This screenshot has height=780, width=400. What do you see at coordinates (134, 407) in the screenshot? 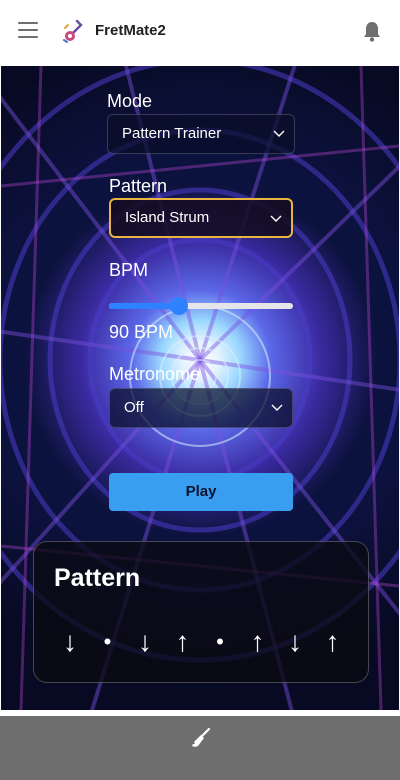
I see `metronome-select-value: Off` at bounding box center [134, 407].